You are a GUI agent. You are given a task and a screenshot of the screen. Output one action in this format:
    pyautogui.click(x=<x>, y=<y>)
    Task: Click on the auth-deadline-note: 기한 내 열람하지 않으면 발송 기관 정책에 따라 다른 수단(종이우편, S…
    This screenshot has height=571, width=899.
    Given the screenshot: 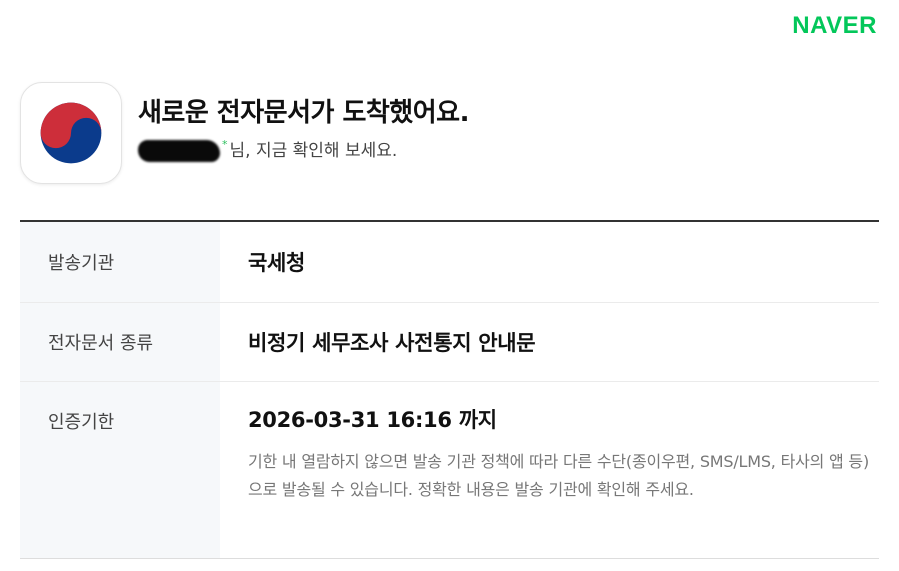 What is the action you would take?
    pyautogui.click(x=558, y=475)
    